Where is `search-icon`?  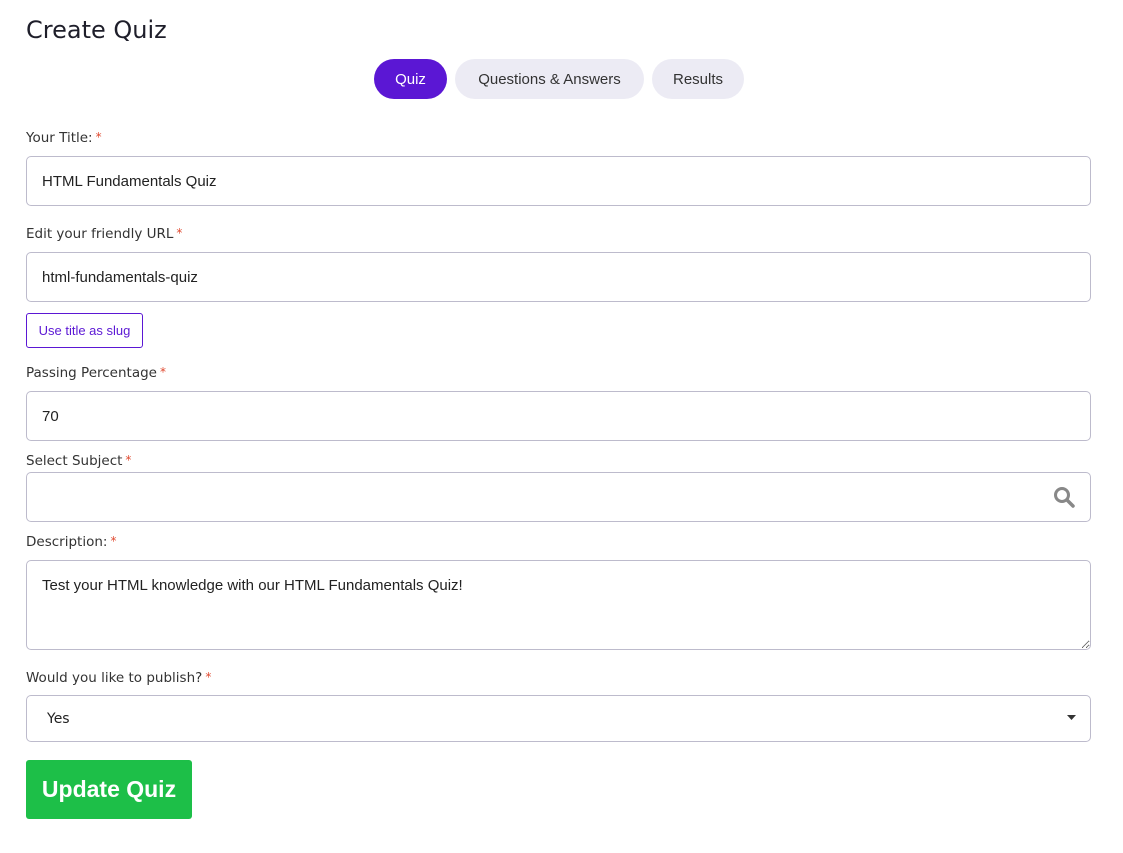 search-icon is located at coordinates (1064, 497).